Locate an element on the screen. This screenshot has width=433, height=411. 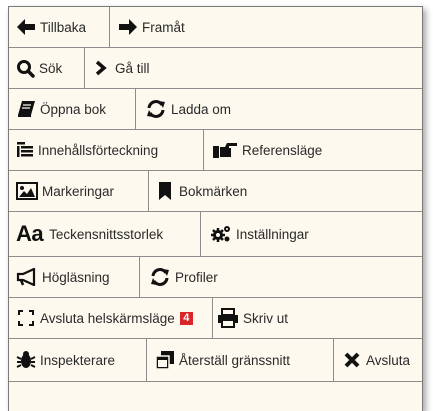
search-label: Sök is located at coordinates (51, 68).